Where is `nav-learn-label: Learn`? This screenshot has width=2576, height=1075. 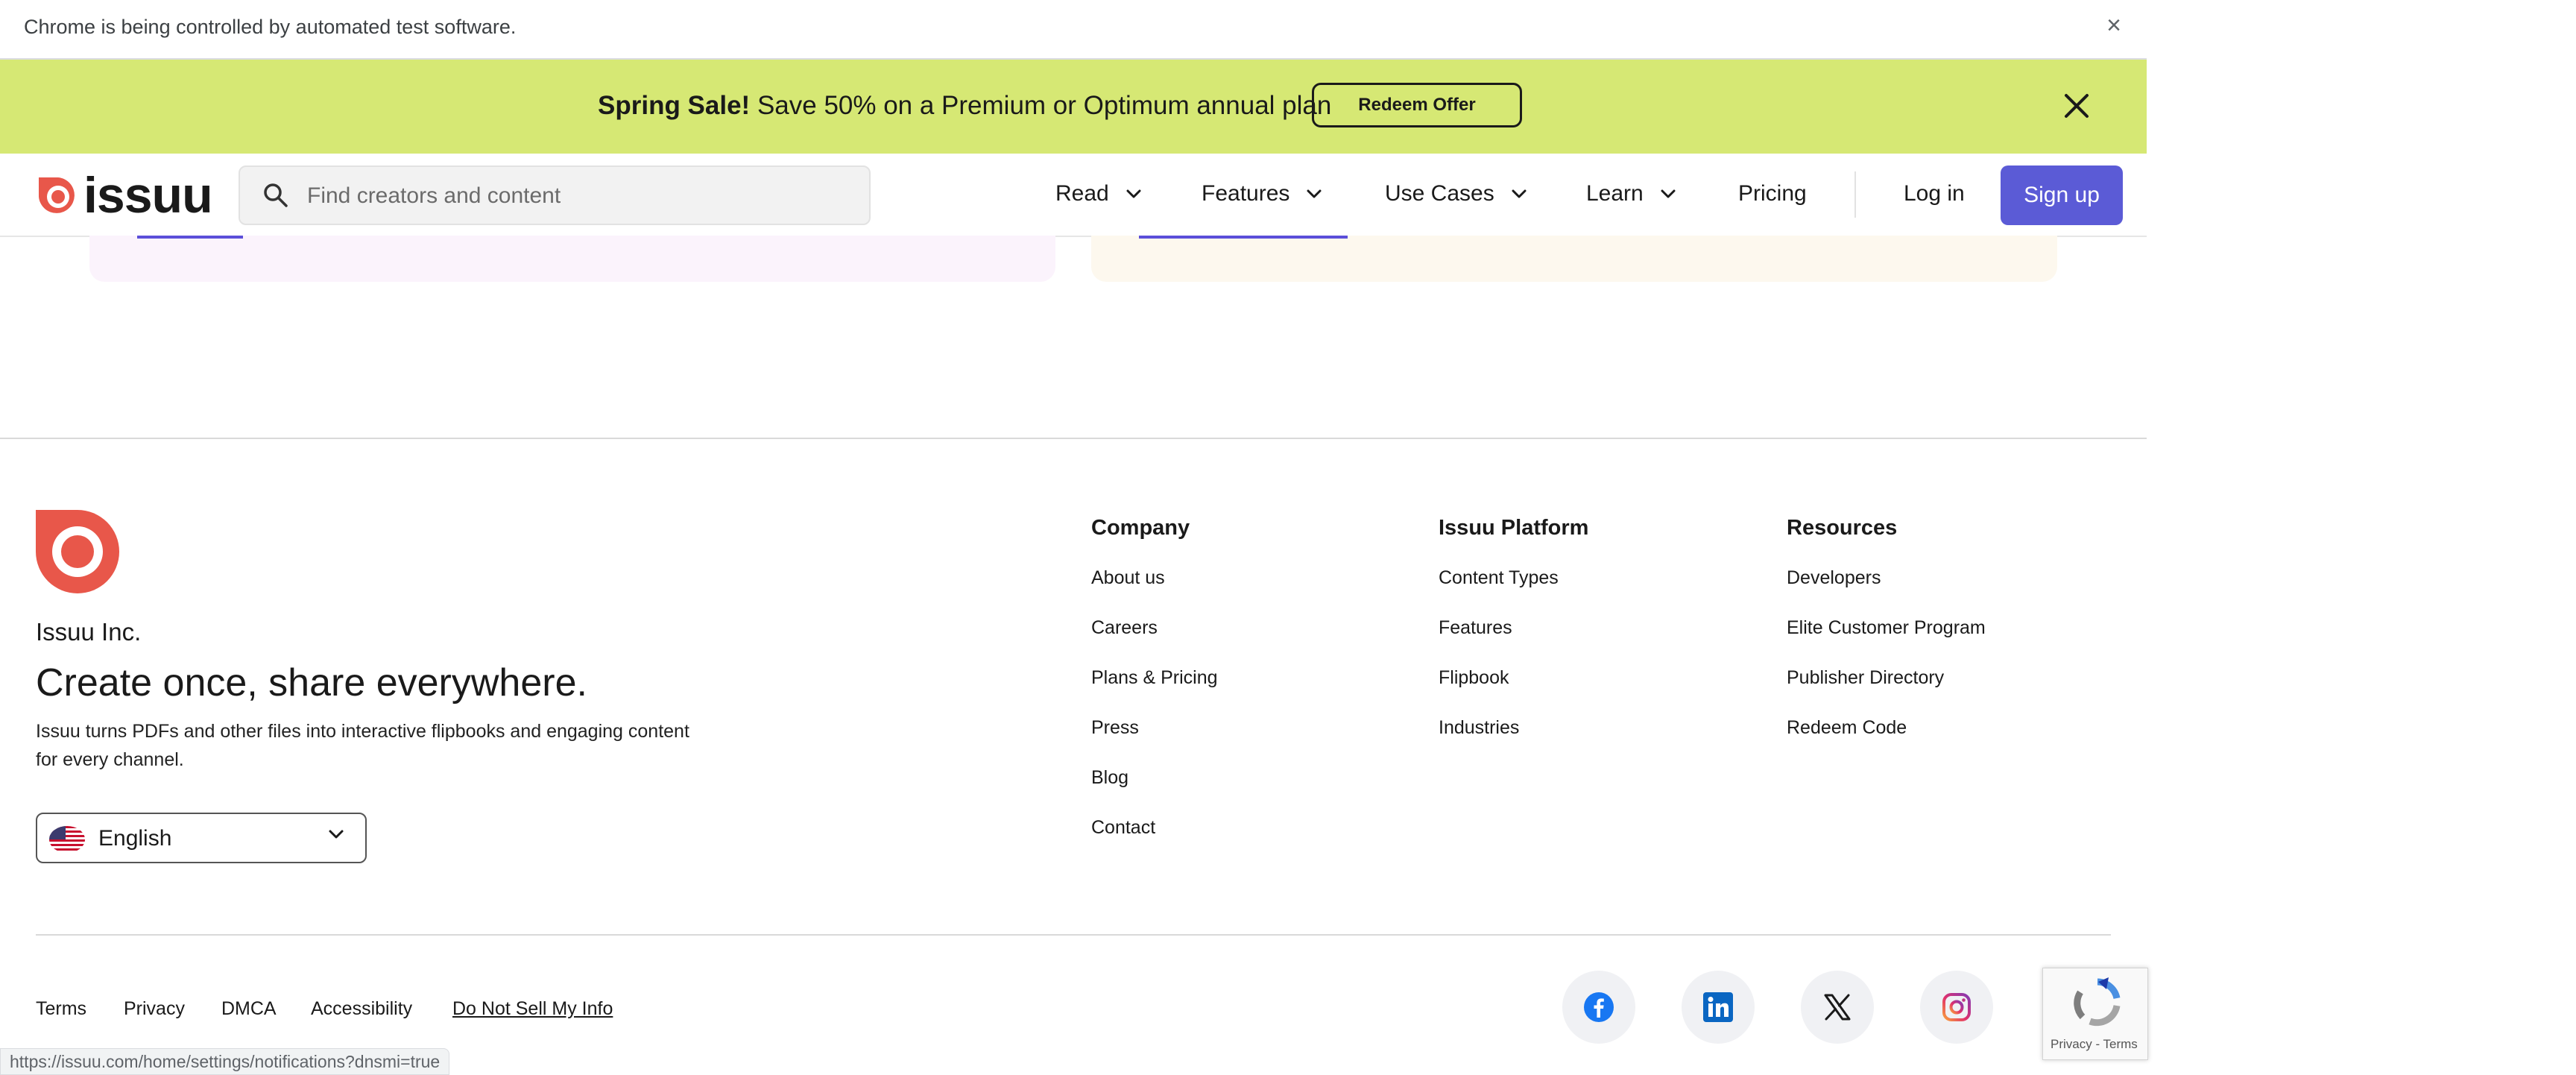
nav-learn-label: Learn is located at coordinates (1615, 193).